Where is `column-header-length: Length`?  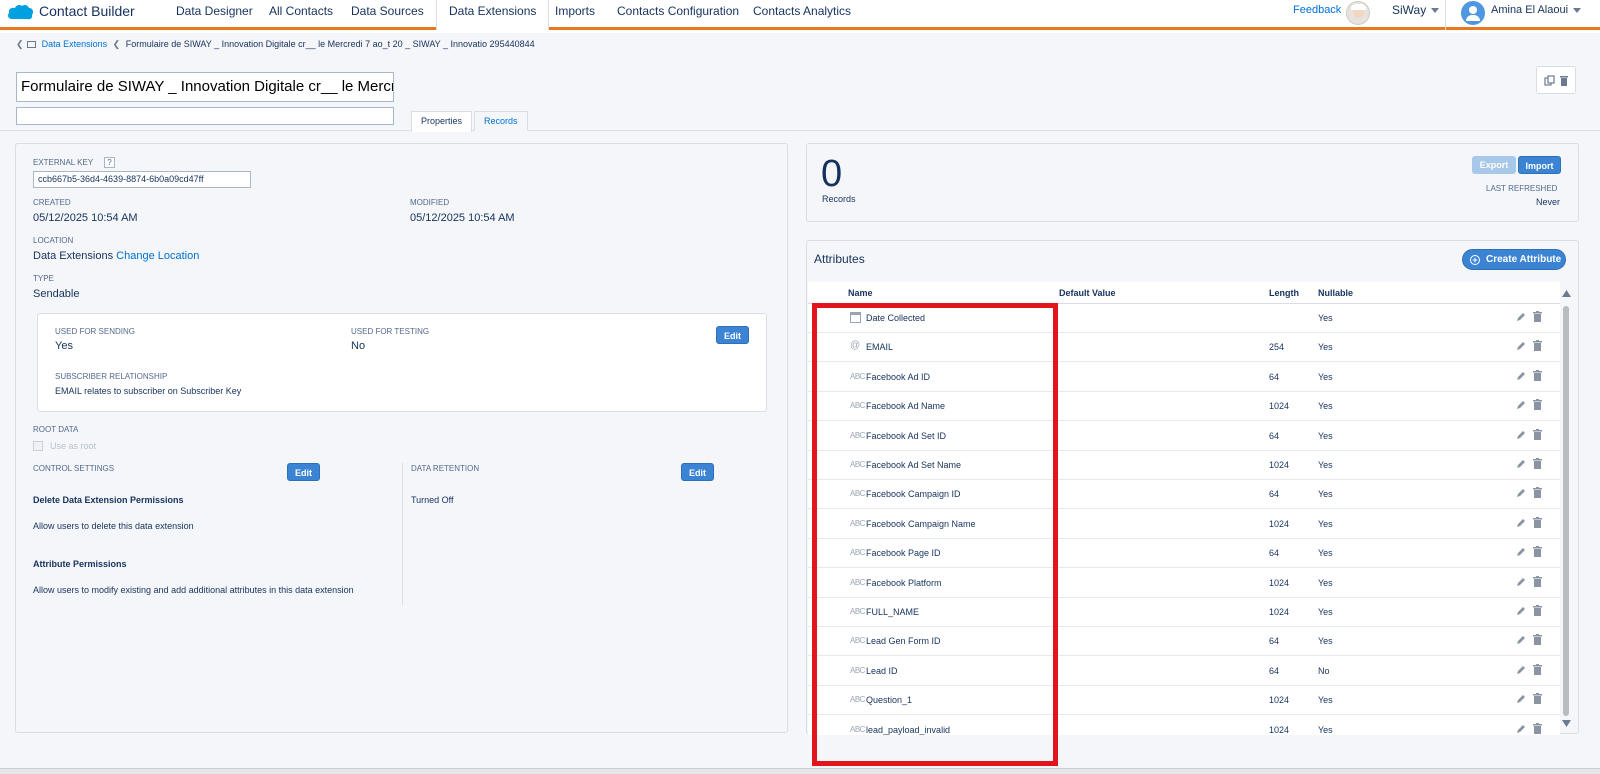 column-header-length: Length is located at coordinates (1284, 293).